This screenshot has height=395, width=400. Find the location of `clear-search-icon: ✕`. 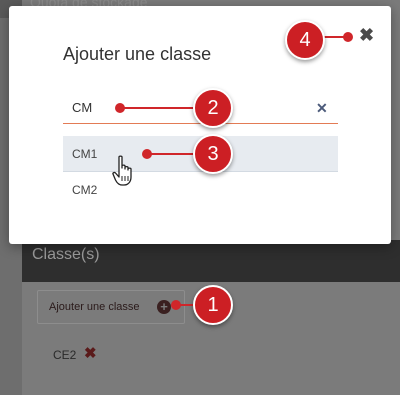

clear-search-icon: ✕ is located at coordinates (322, 108).